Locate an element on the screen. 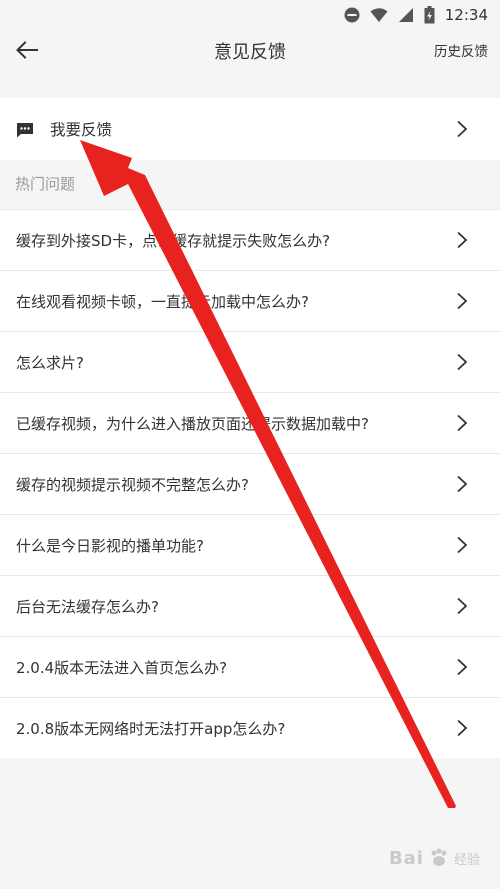  question-item: 后台无法缓存怎么办? is located at coordinates (250, 606).